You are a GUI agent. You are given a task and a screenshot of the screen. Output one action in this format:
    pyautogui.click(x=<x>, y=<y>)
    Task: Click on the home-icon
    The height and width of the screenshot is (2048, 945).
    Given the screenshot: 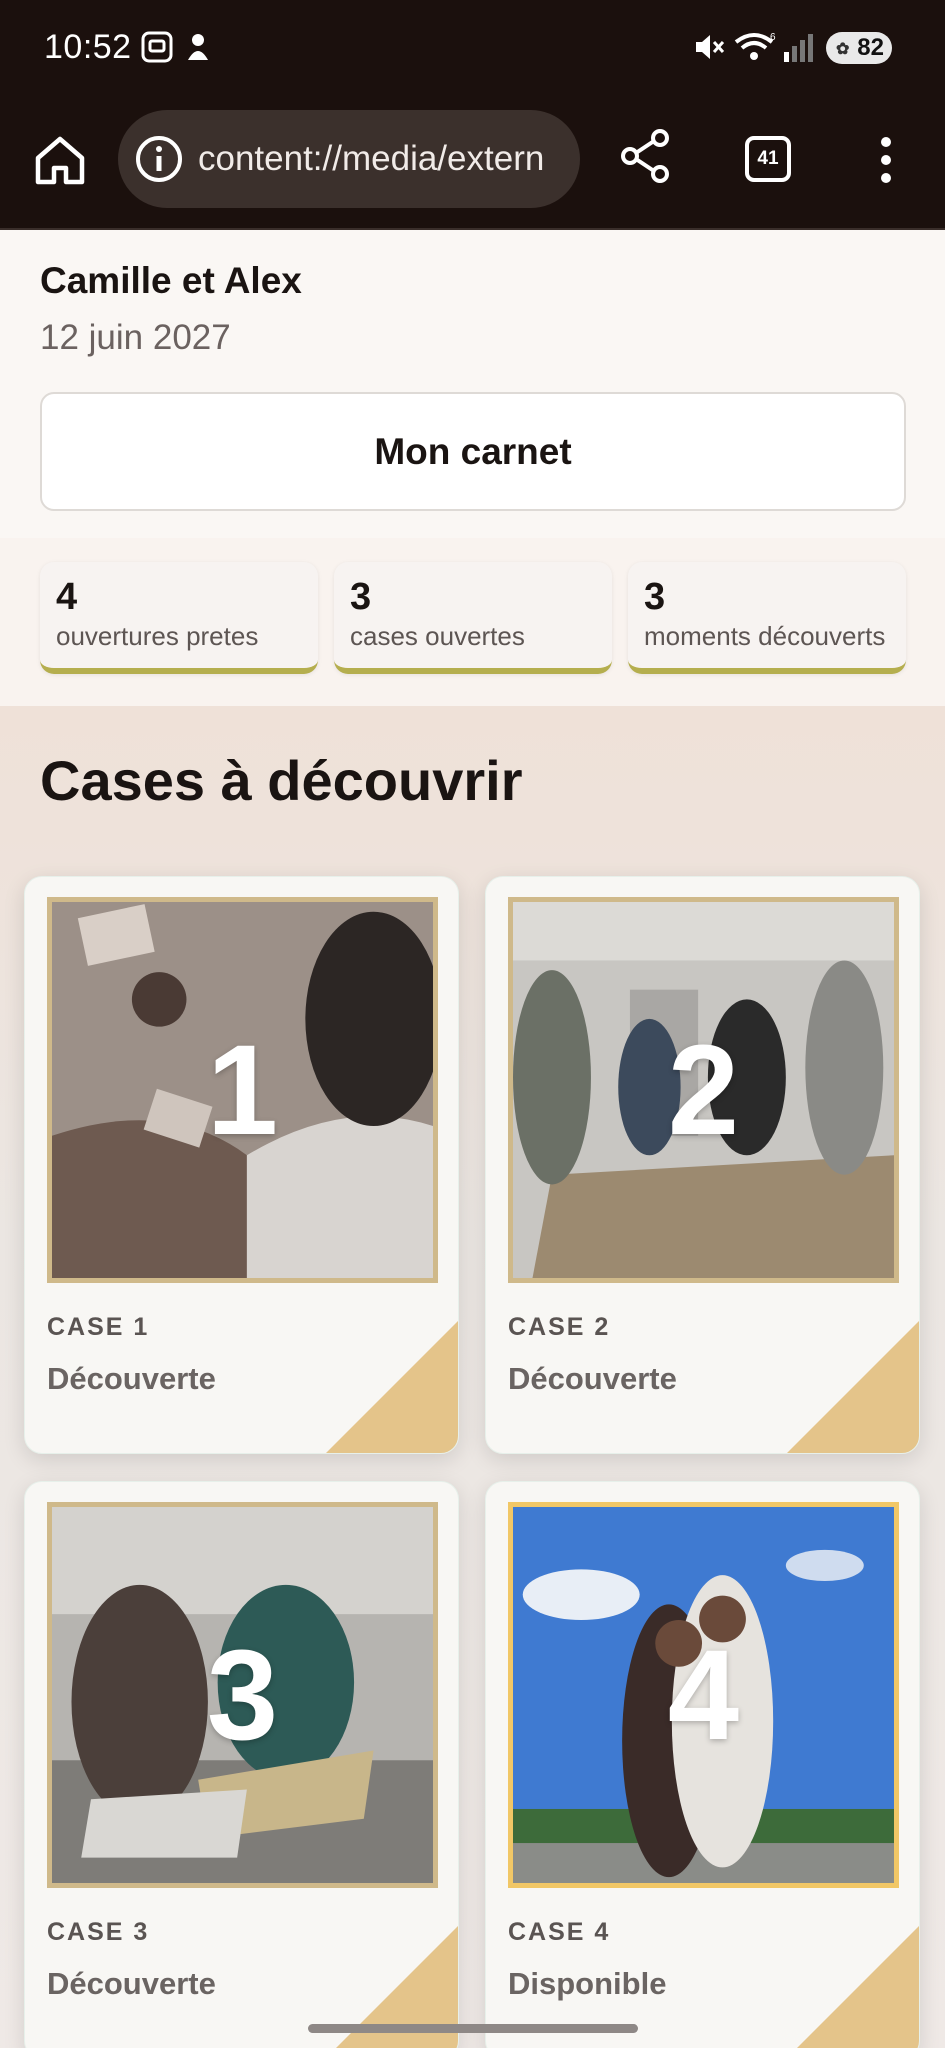 What is the action you would take?
    pyautogui.click(x=60, y=160)
    